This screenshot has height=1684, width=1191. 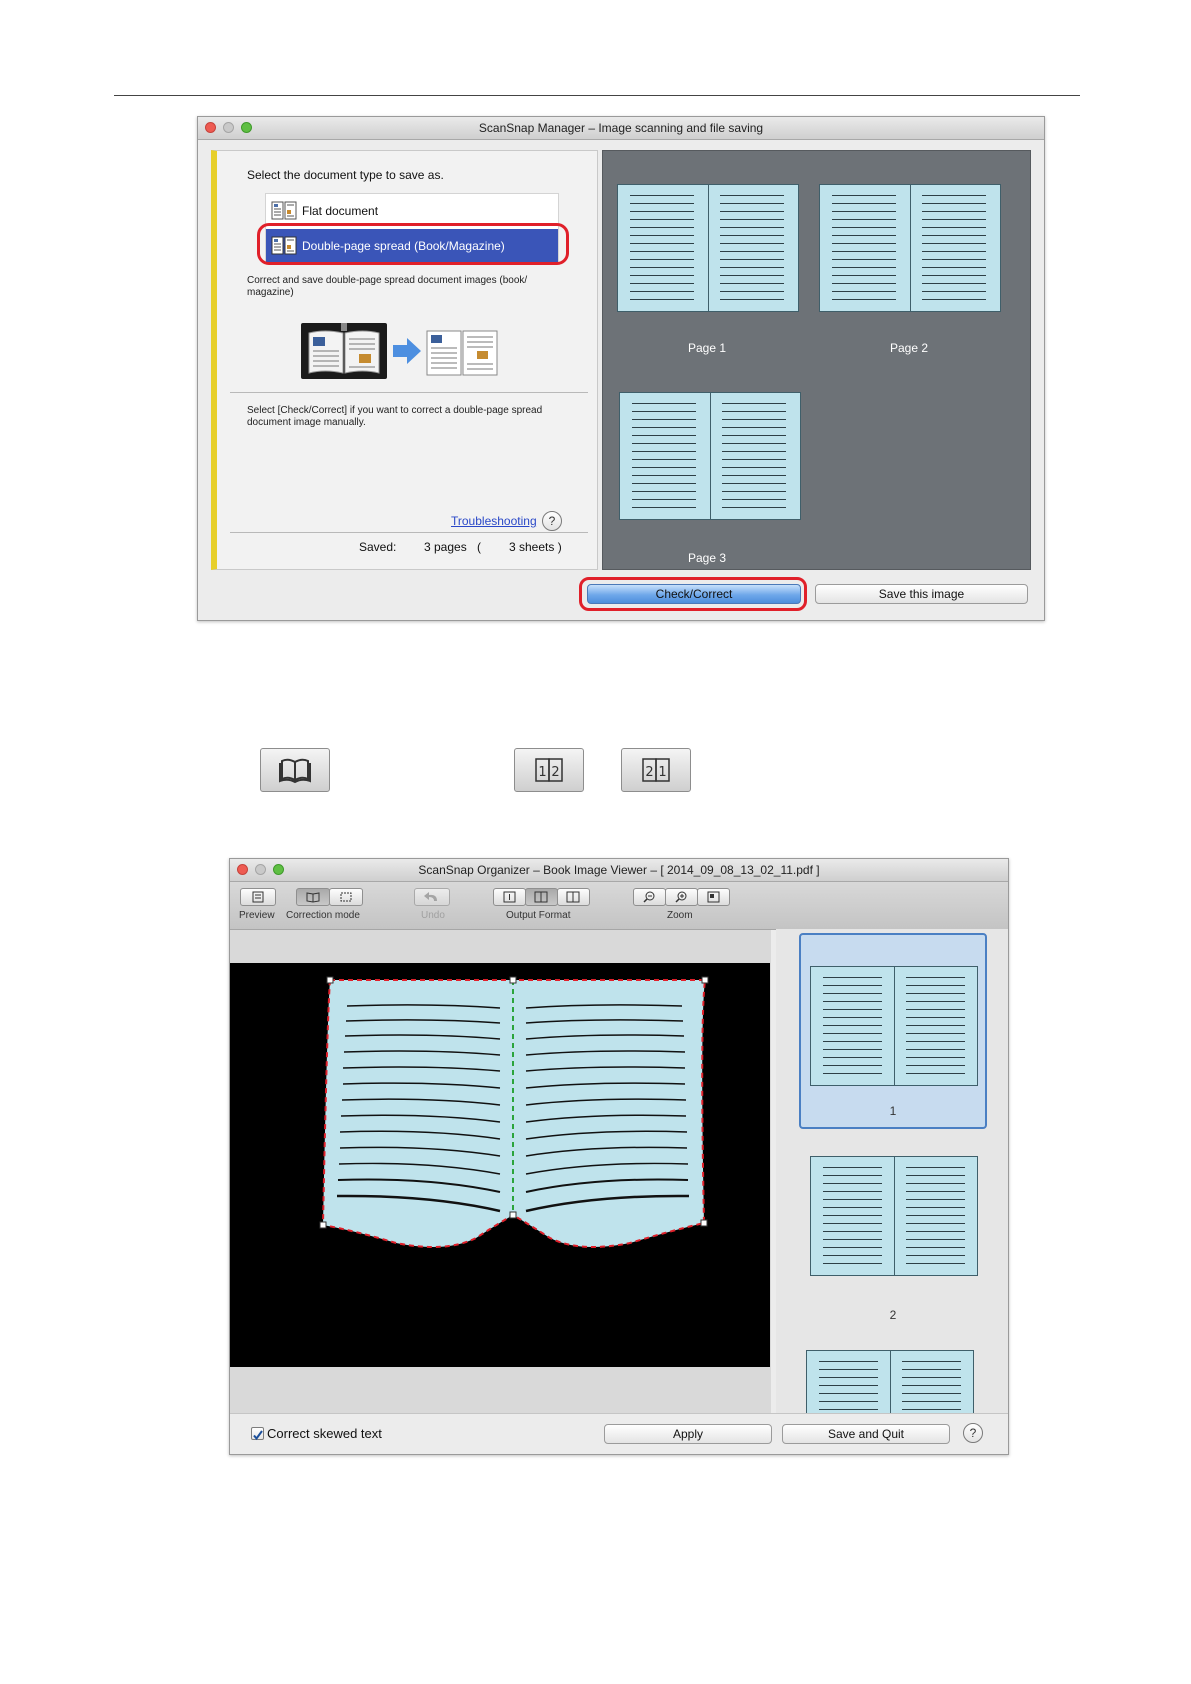 I want to click on book-image-canvas, so click(x=500, y=1165).